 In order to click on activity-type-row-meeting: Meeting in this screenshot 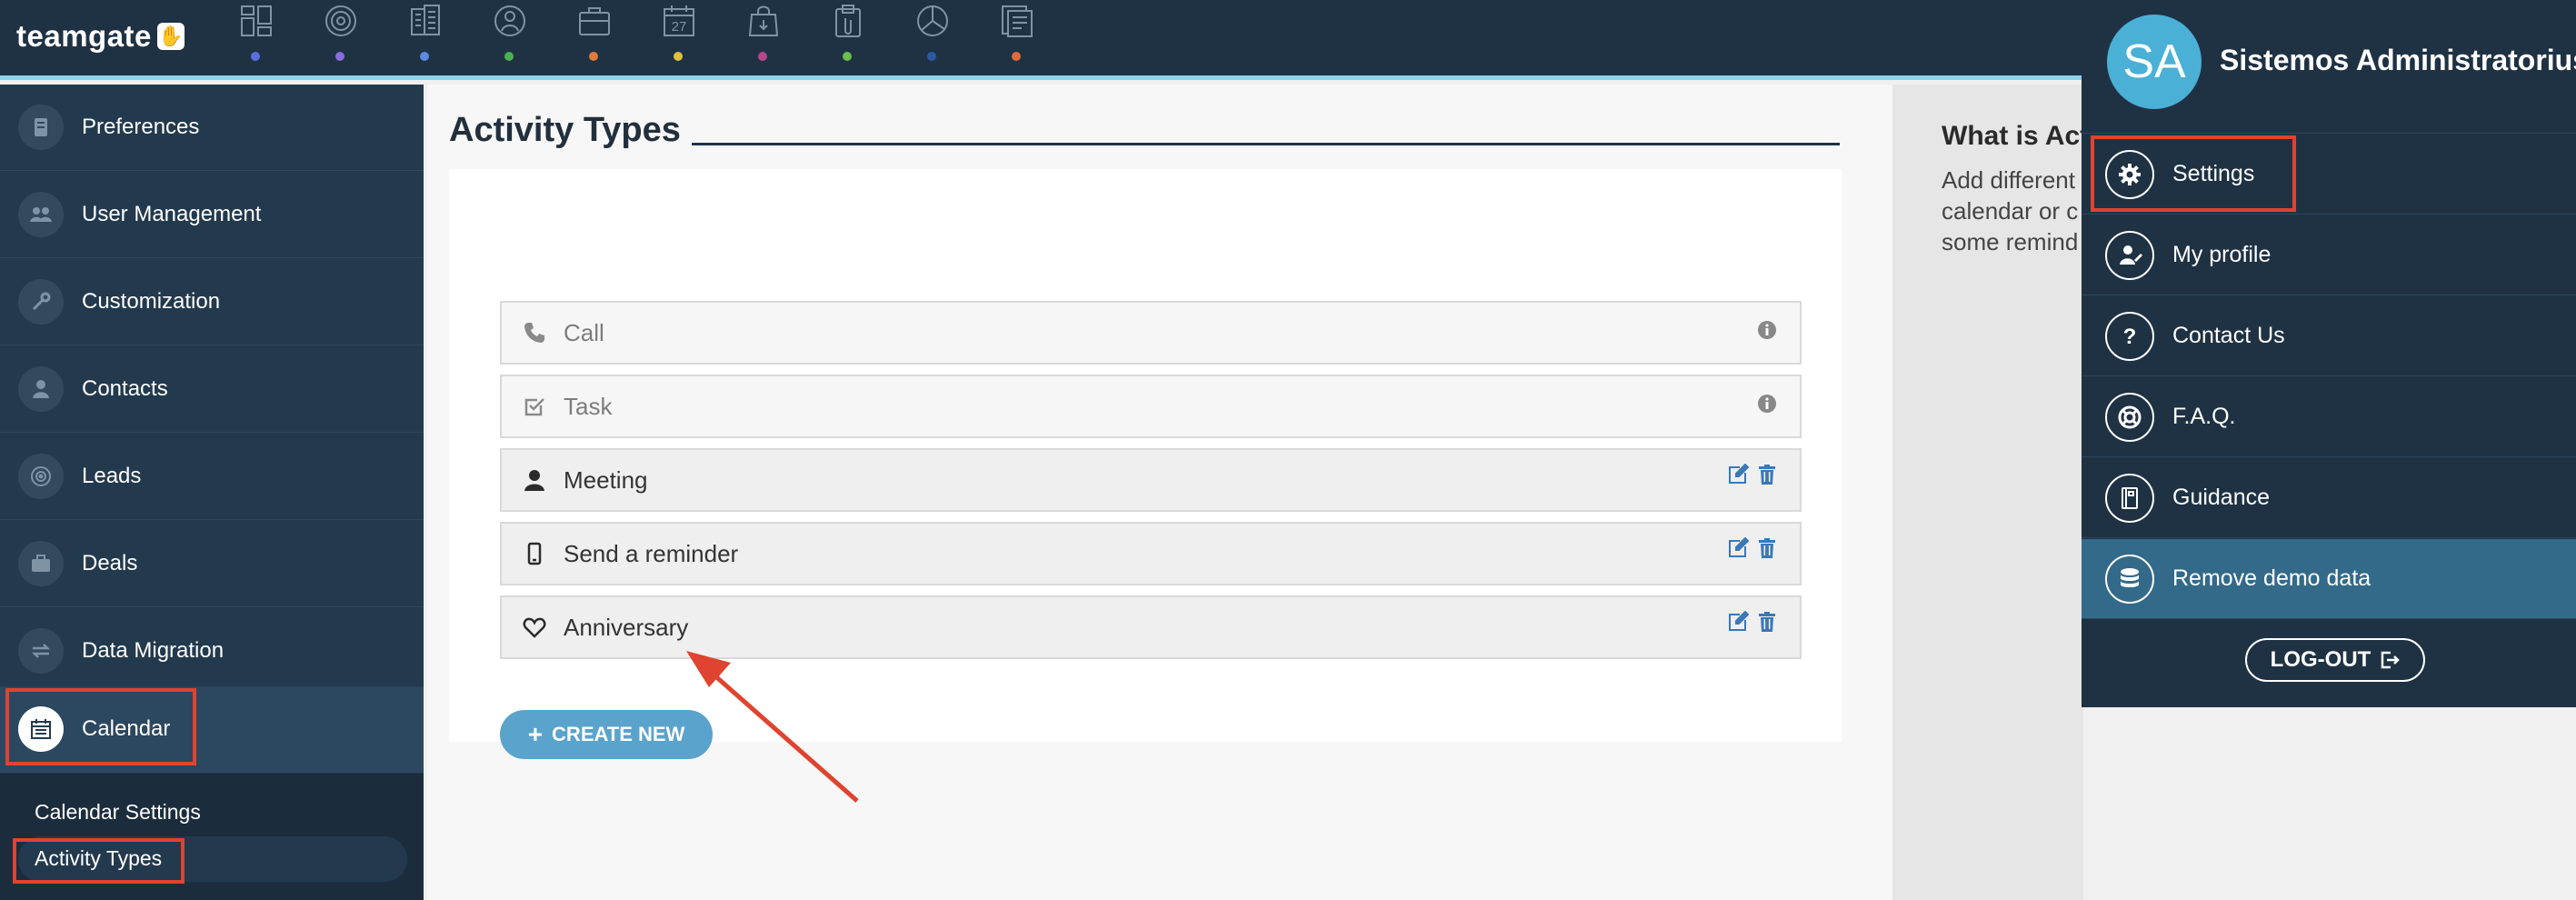, I will do `click(1151, 480)`.